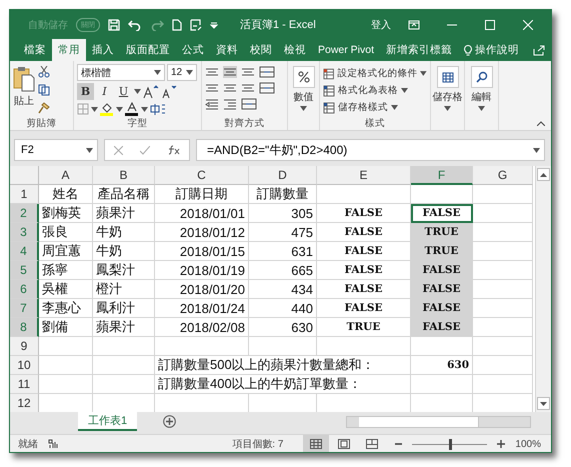 This screenshot has width=571, height=467. I want to click on table-cell: 劉梅英, so click(66, 213).